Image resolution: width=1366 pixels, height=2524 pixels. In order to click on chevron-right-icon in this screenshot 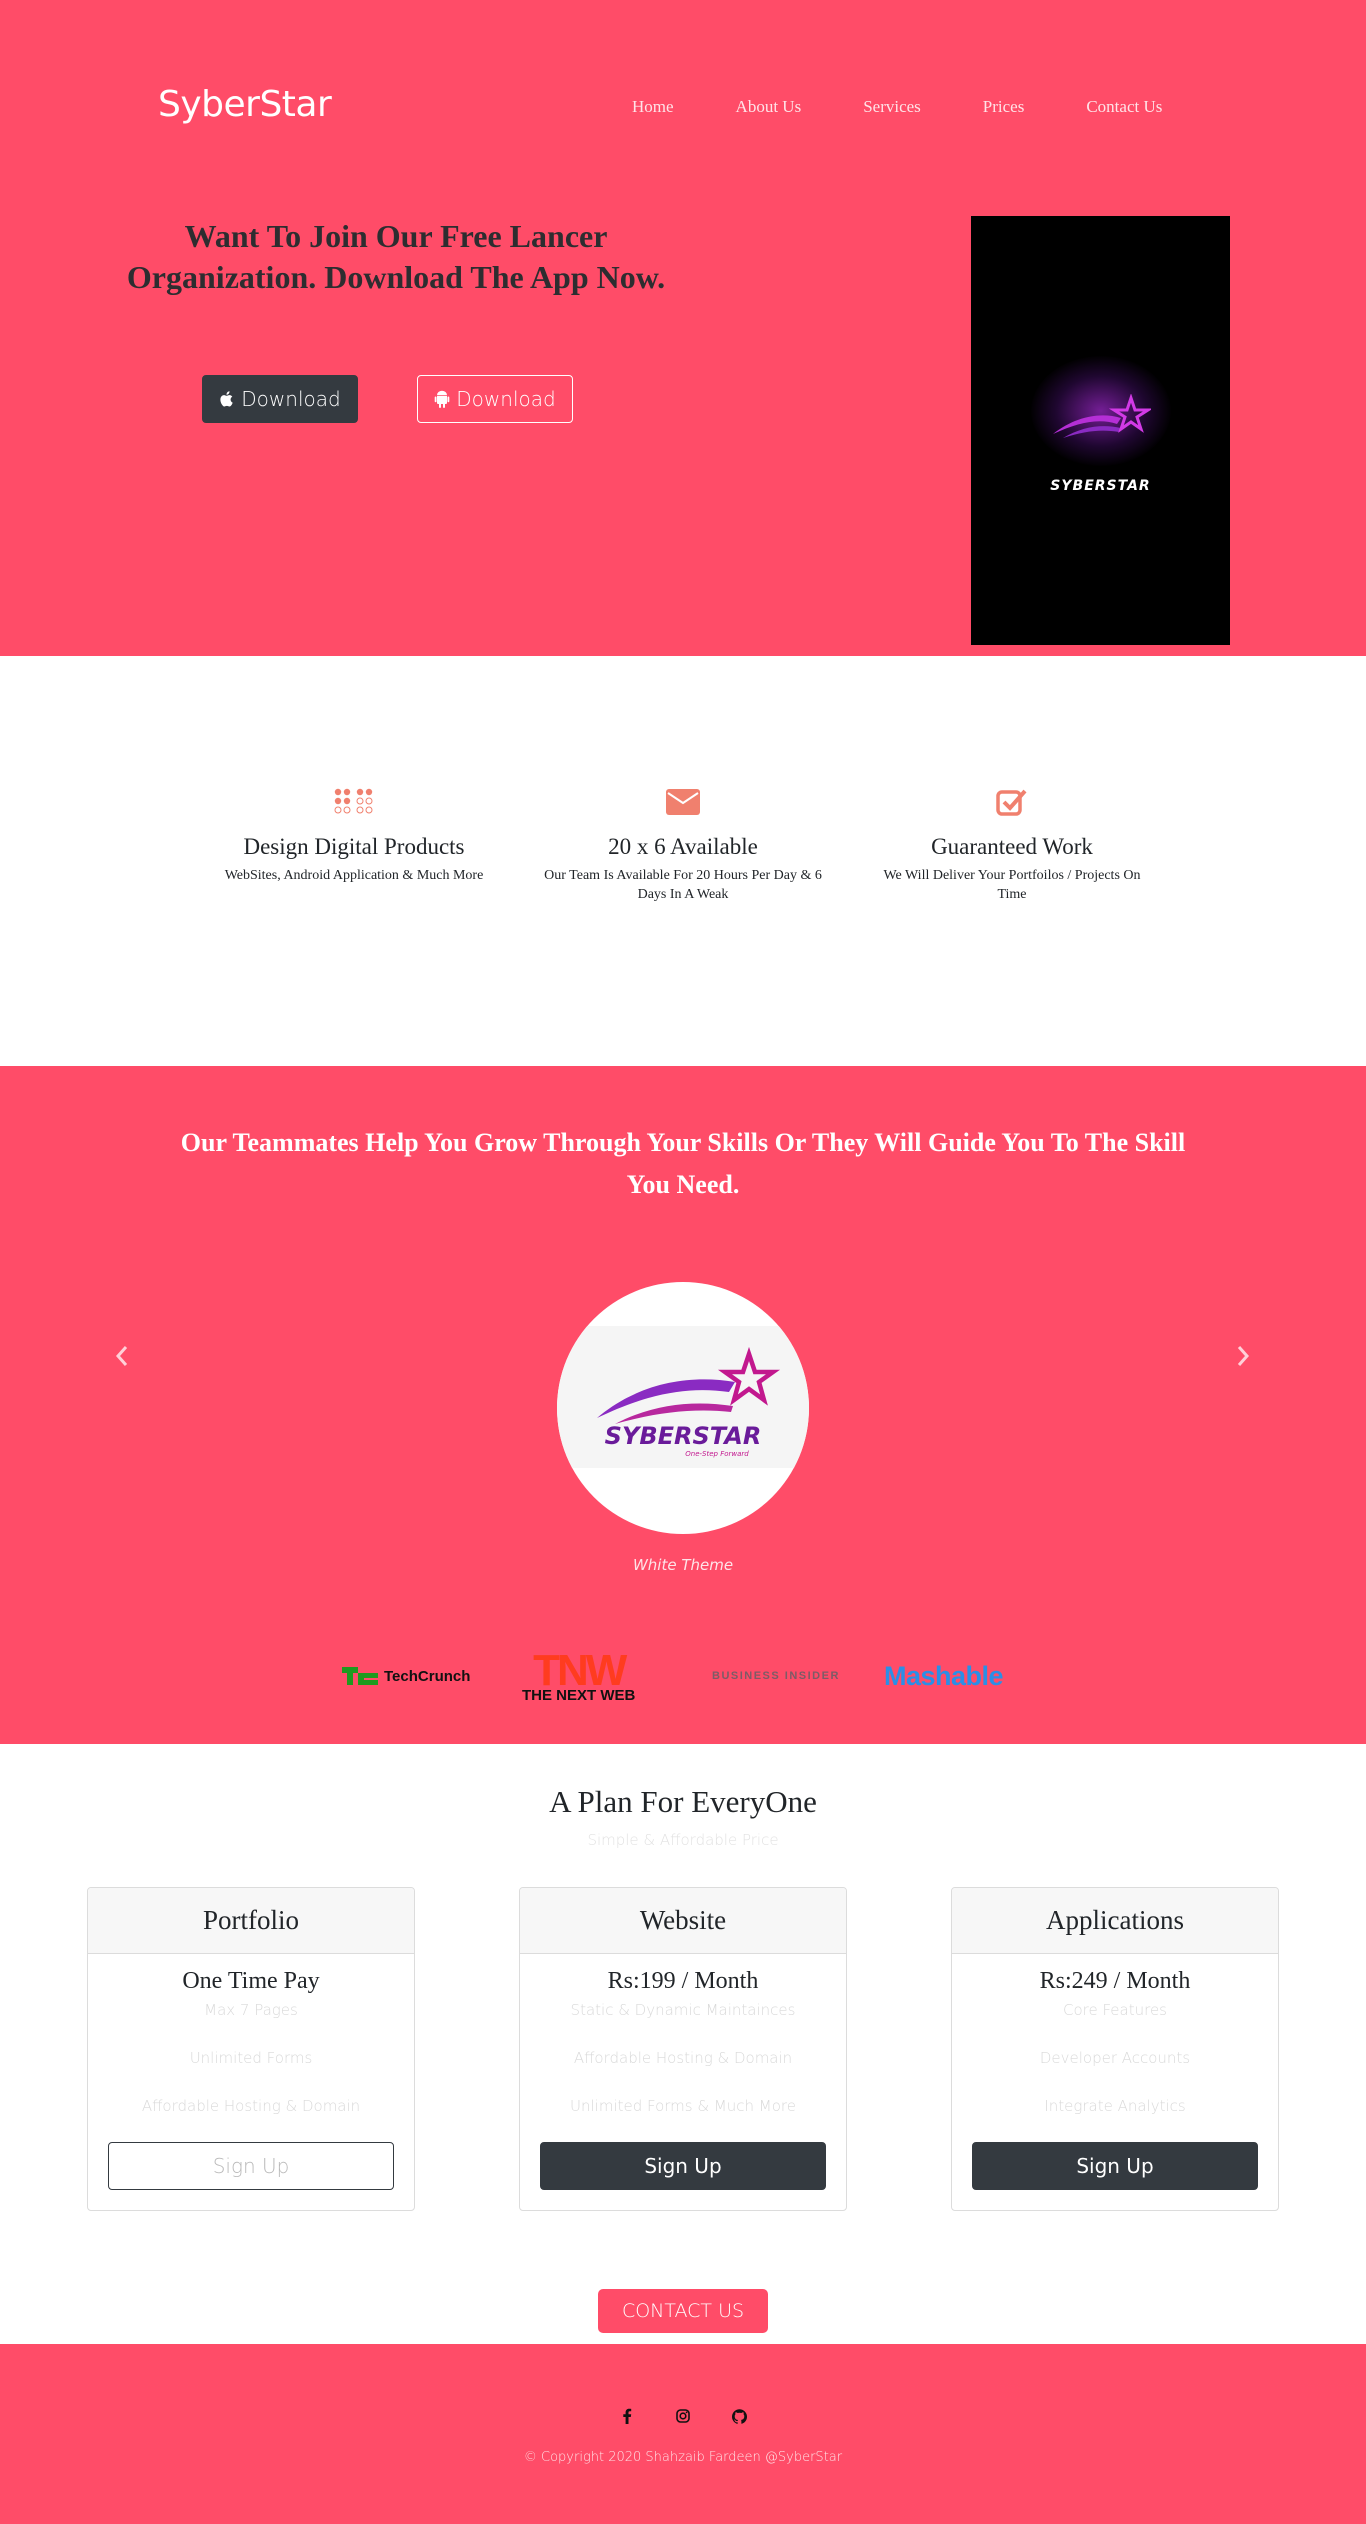, I will do `click(1243, 1356)`.